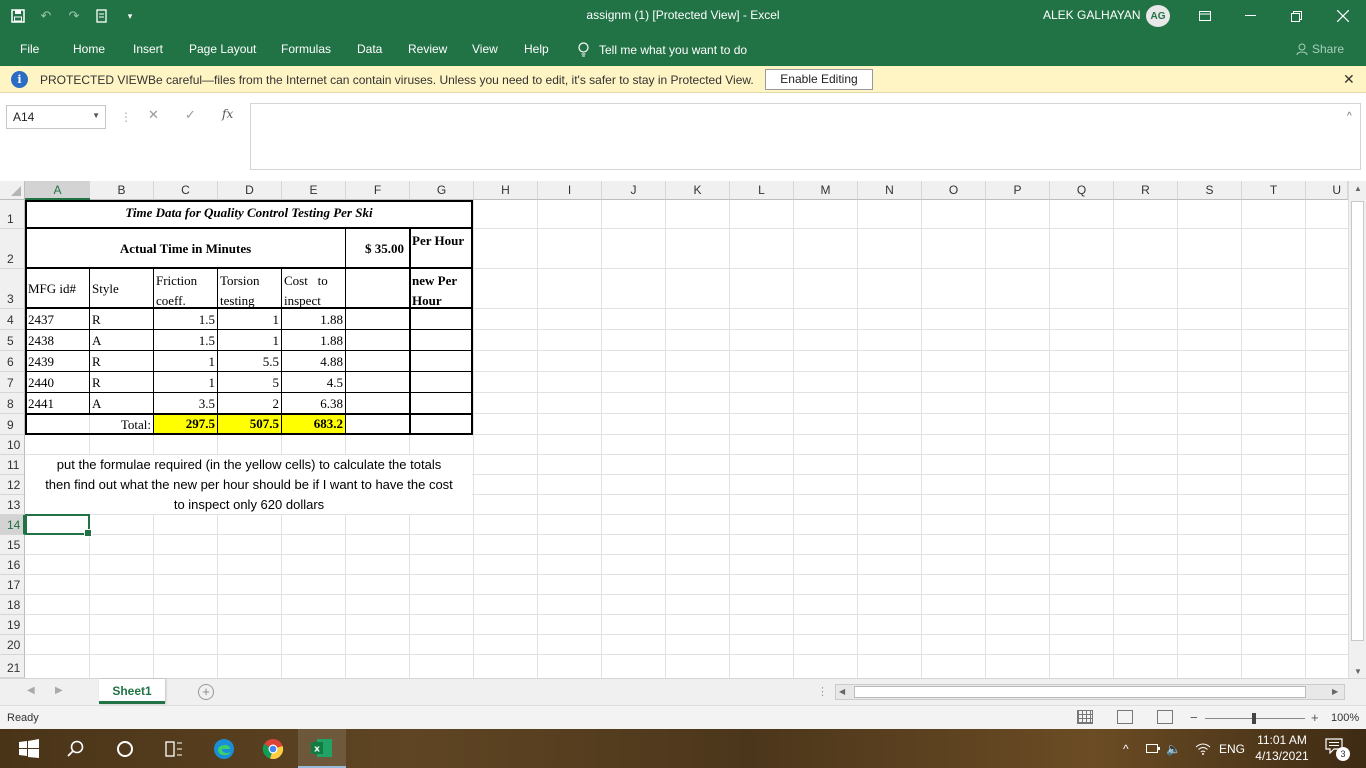 This screenshot has height=768, width=1366. Describe the element at coordinates (273, 748) in the screenshot. I see `chrome-icon` at that location.